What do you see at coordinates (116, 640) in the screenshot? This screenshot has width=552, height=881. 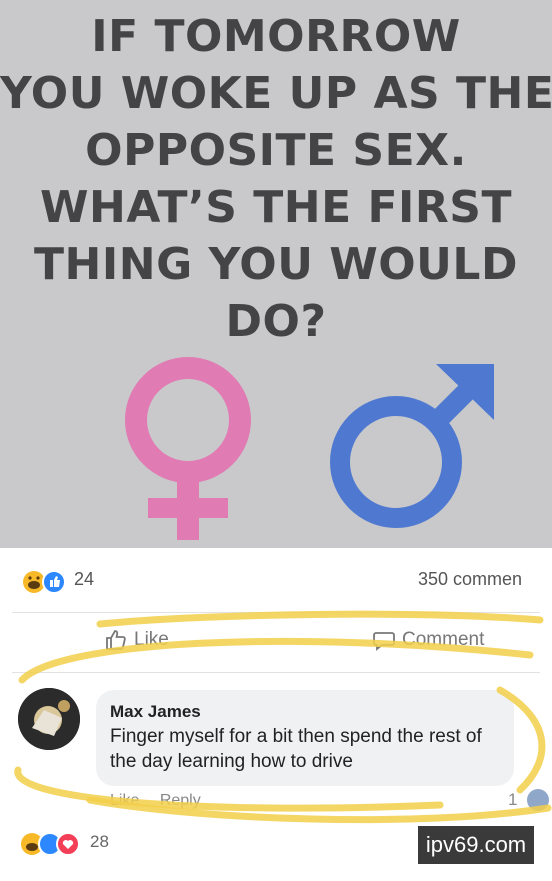 I see `thumbs-up-icon` at bounding box center [116, 640].